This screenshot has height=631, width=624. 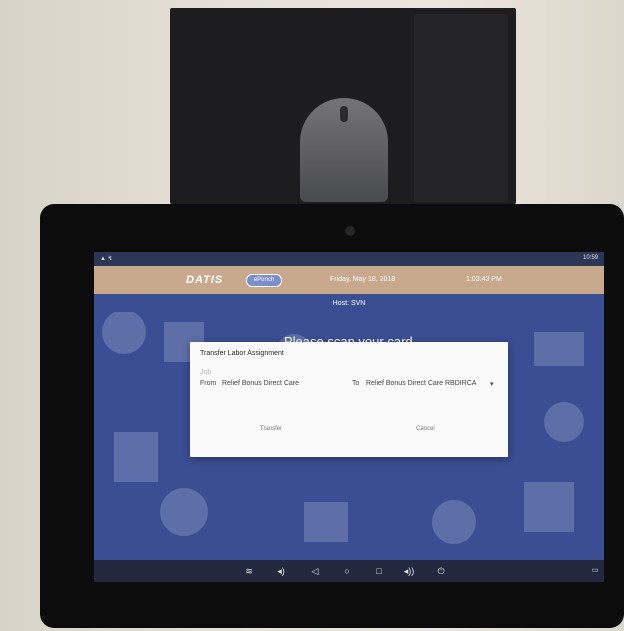 I want to click on android-status-bar: ▲ ↯ 10:59, so click(x=349, y=259).